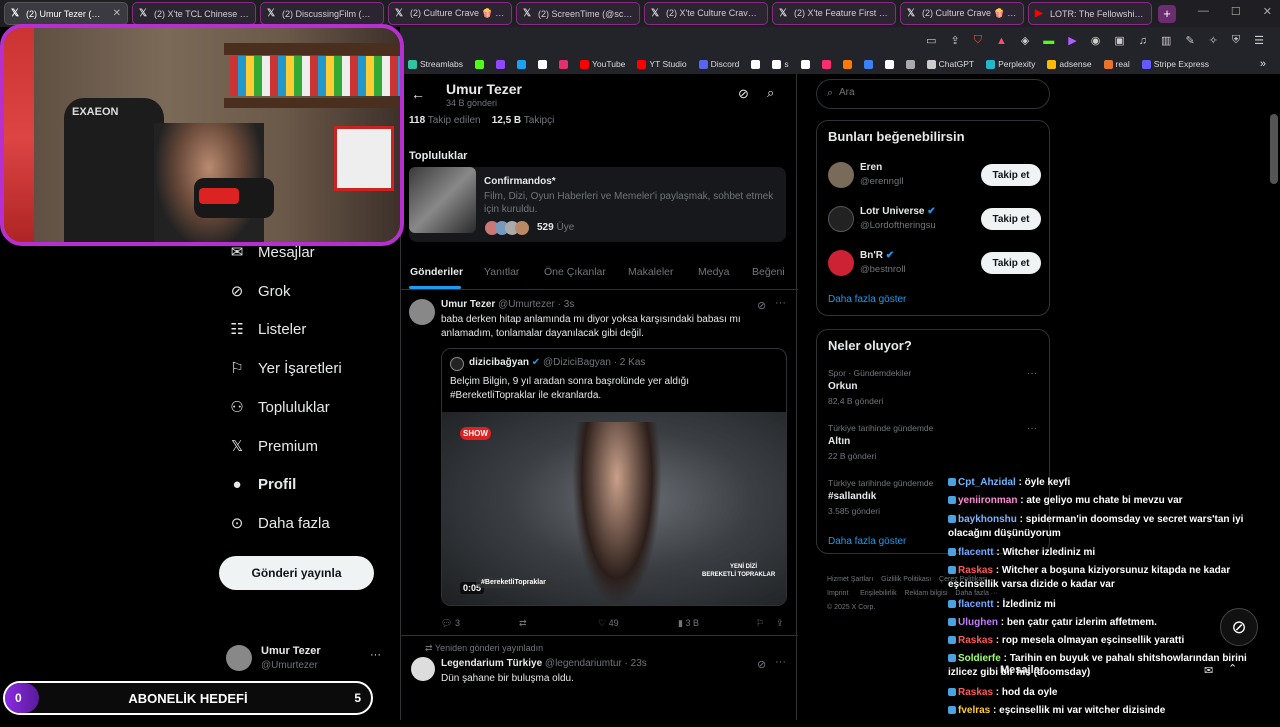 The image size is (1280, 727). I want to click on browser-tab: 𝕏 (2) X'te Feature First 🍿, so click(834, 13).